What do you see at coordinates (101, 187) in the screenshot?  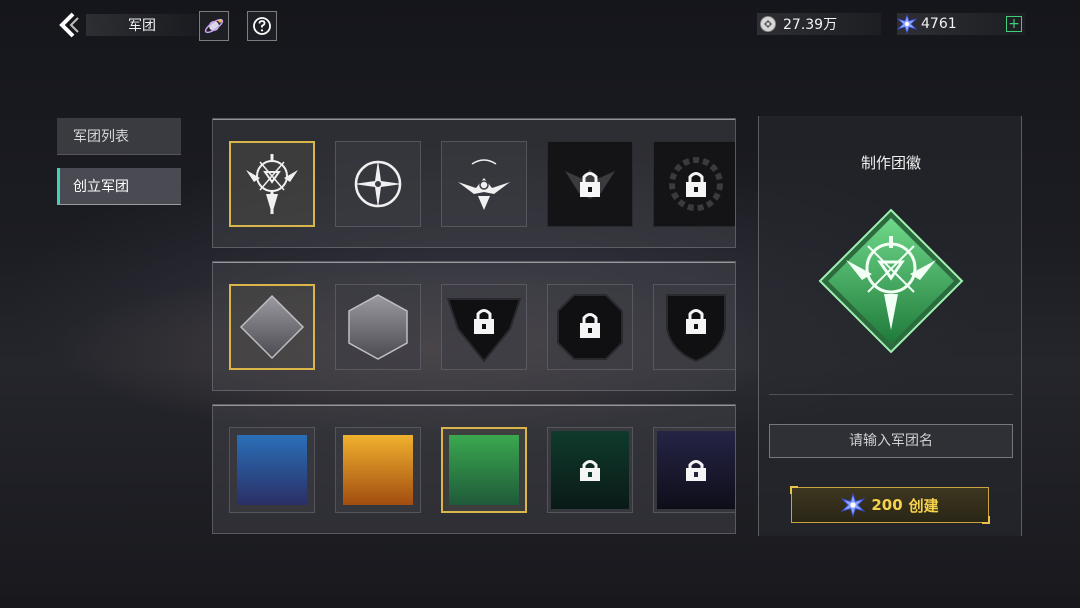 I see `tab-label: 创立军团` at bounding box center [101, 187].